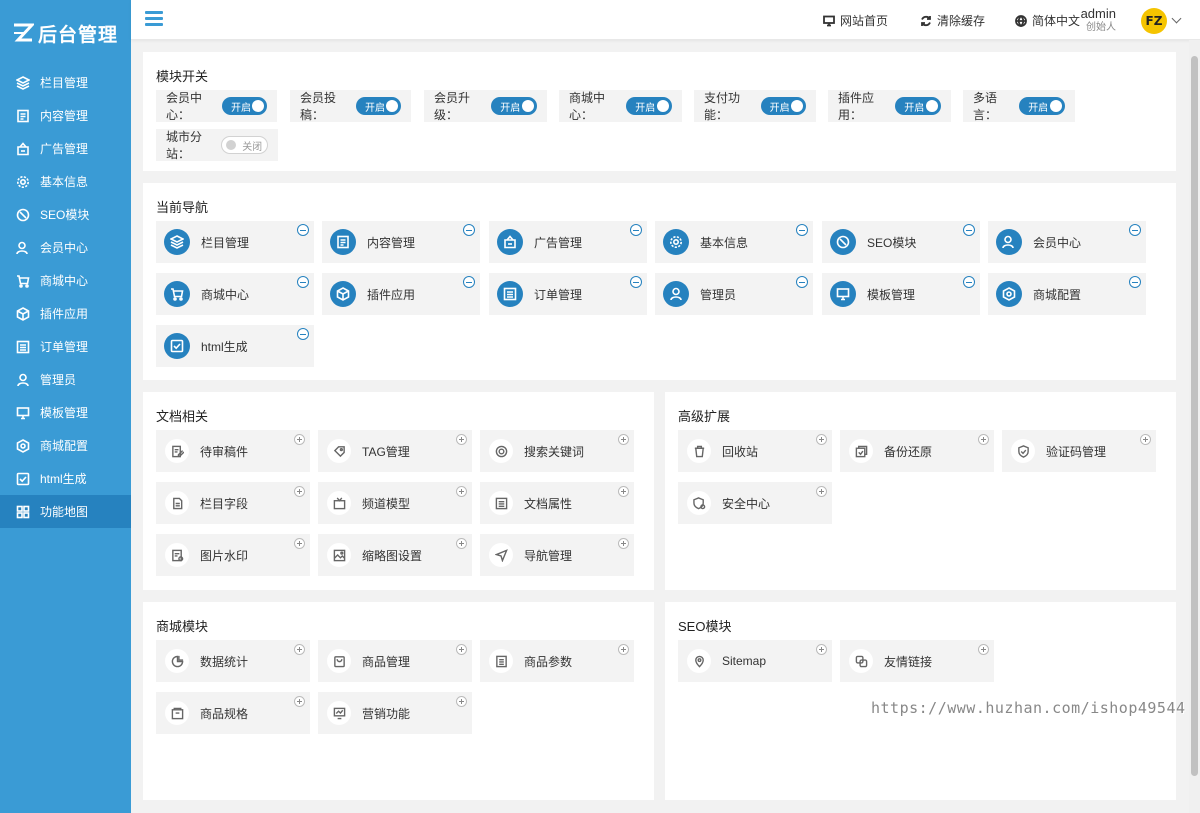 The height and width of the screenshot is (813, 1200). I want to click on logo-text: 后台管理, so click(78, 35).